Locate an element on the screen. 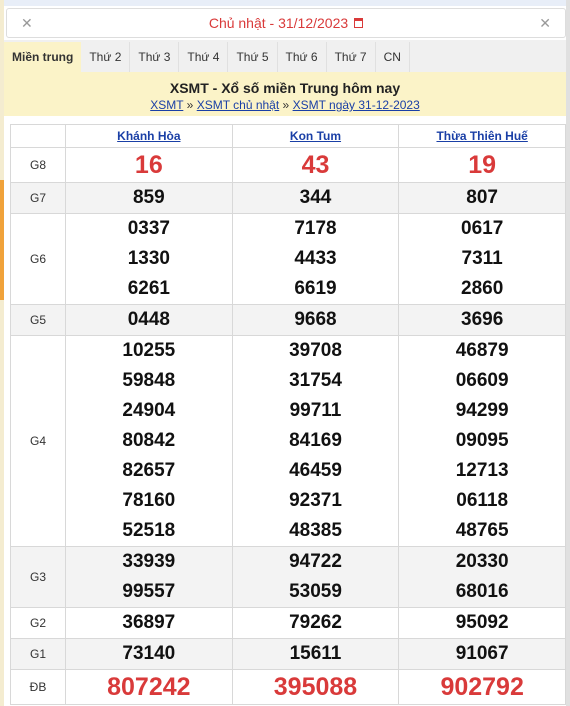  prize-number: 24904 is located at coordinates (149, 410).